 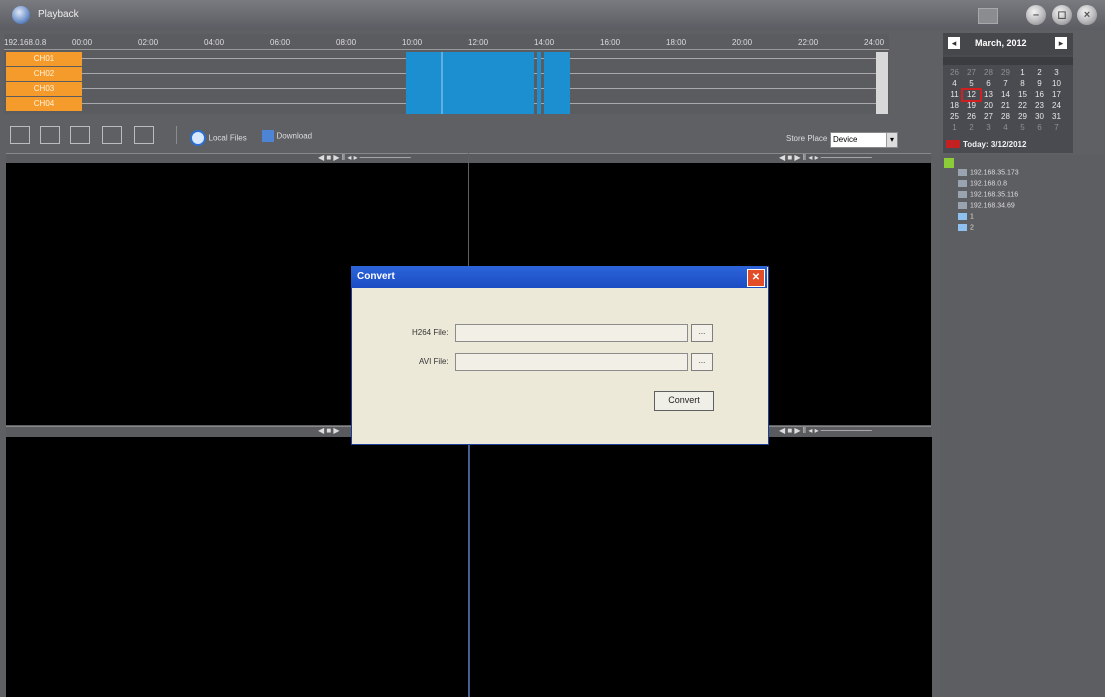 What do you see at coordinates (882, 83) in the screenshot?
I see `timeline-scrollbar` at bounding box center [882, 83].